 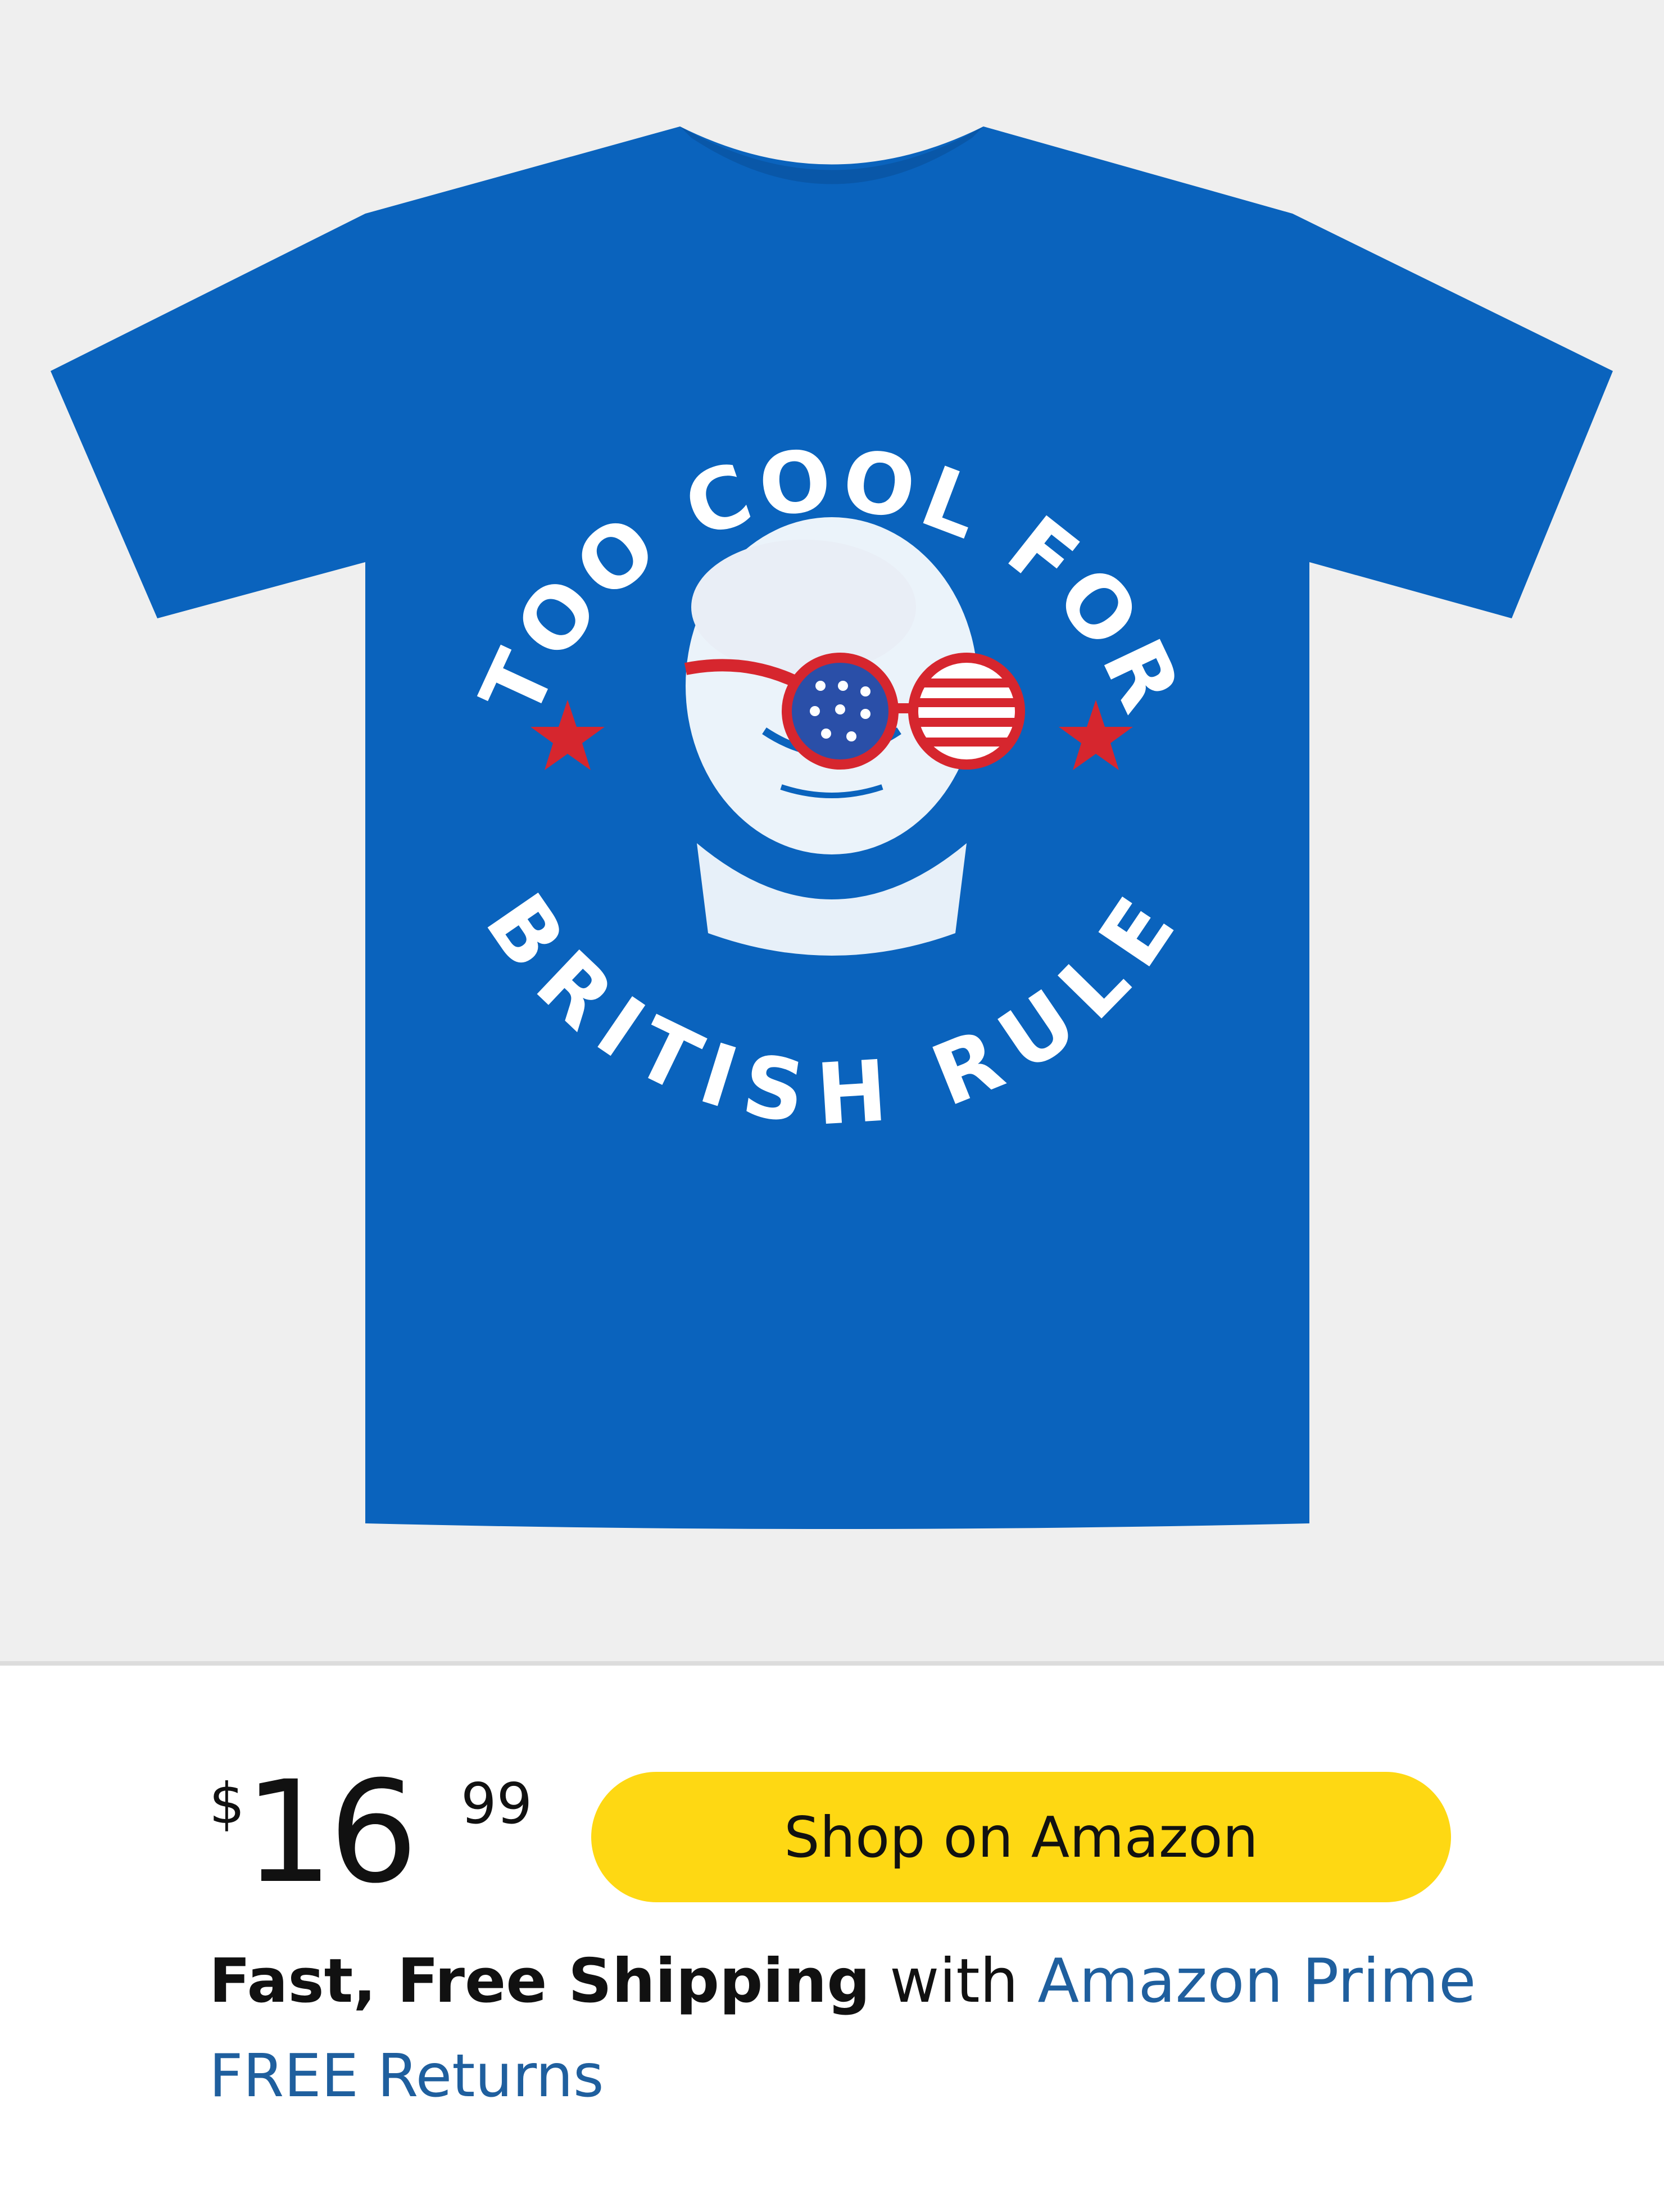 I want to click on shipping-with-text: with, so click(x=954, y=1981).